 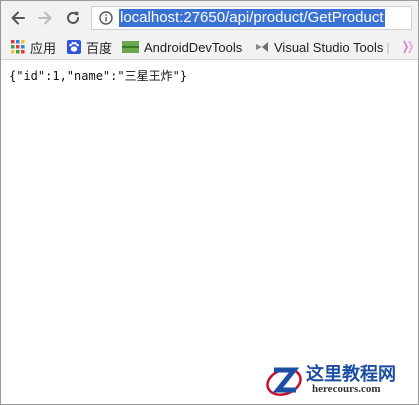 What do you see at coordinates (18, 47) in the screenshot?
I see `apps-grid-icon` at bounding box center [18, 47].